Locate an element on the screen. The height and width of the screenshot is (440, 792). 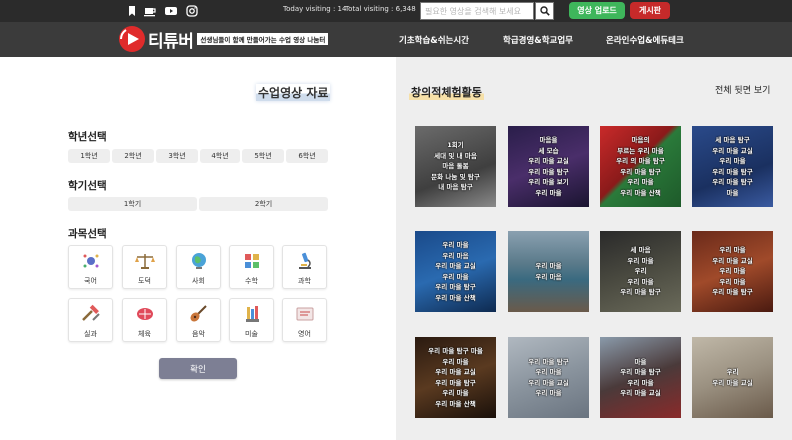
logo-text: 티튜버 is located at coordinates (171, 41).